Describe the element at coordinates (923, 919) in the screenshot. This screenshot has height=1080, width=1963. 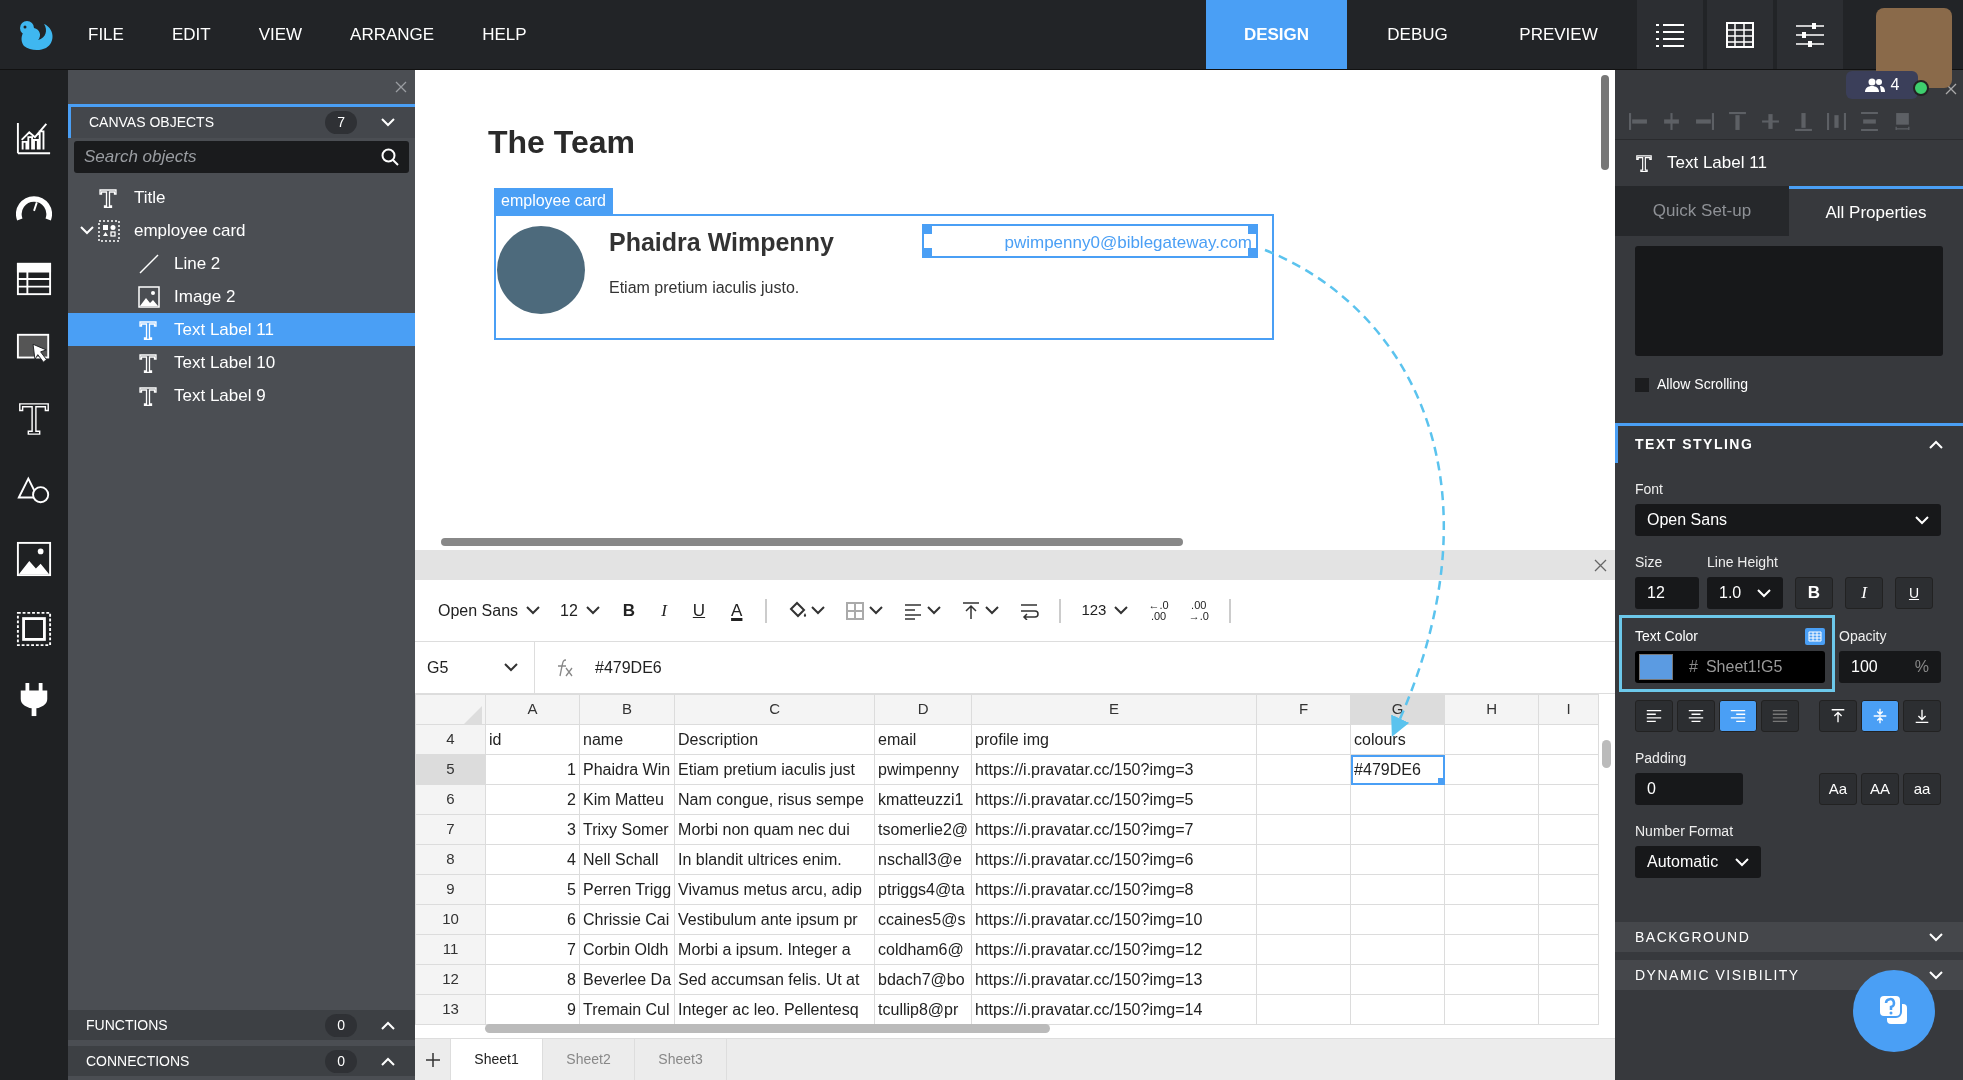
I see `table-cell: ccaines5@s` at that location.